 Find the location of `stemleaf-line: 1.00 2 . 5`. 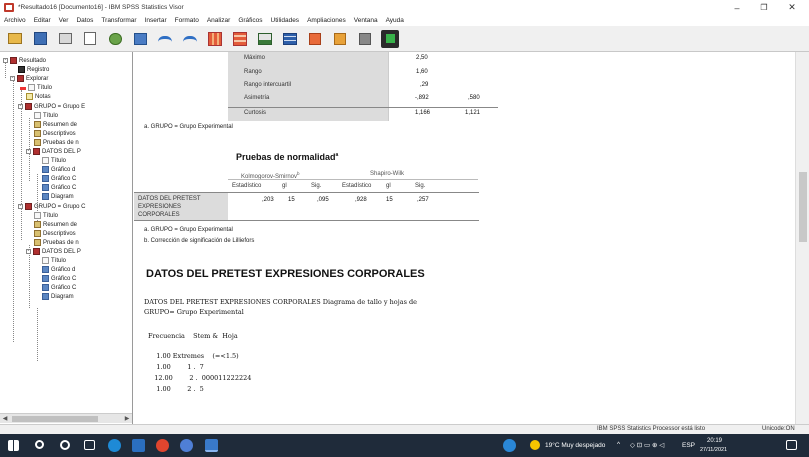

stemleaf-line: 1.00 2 . 5 is located at coordinates (176, 389).